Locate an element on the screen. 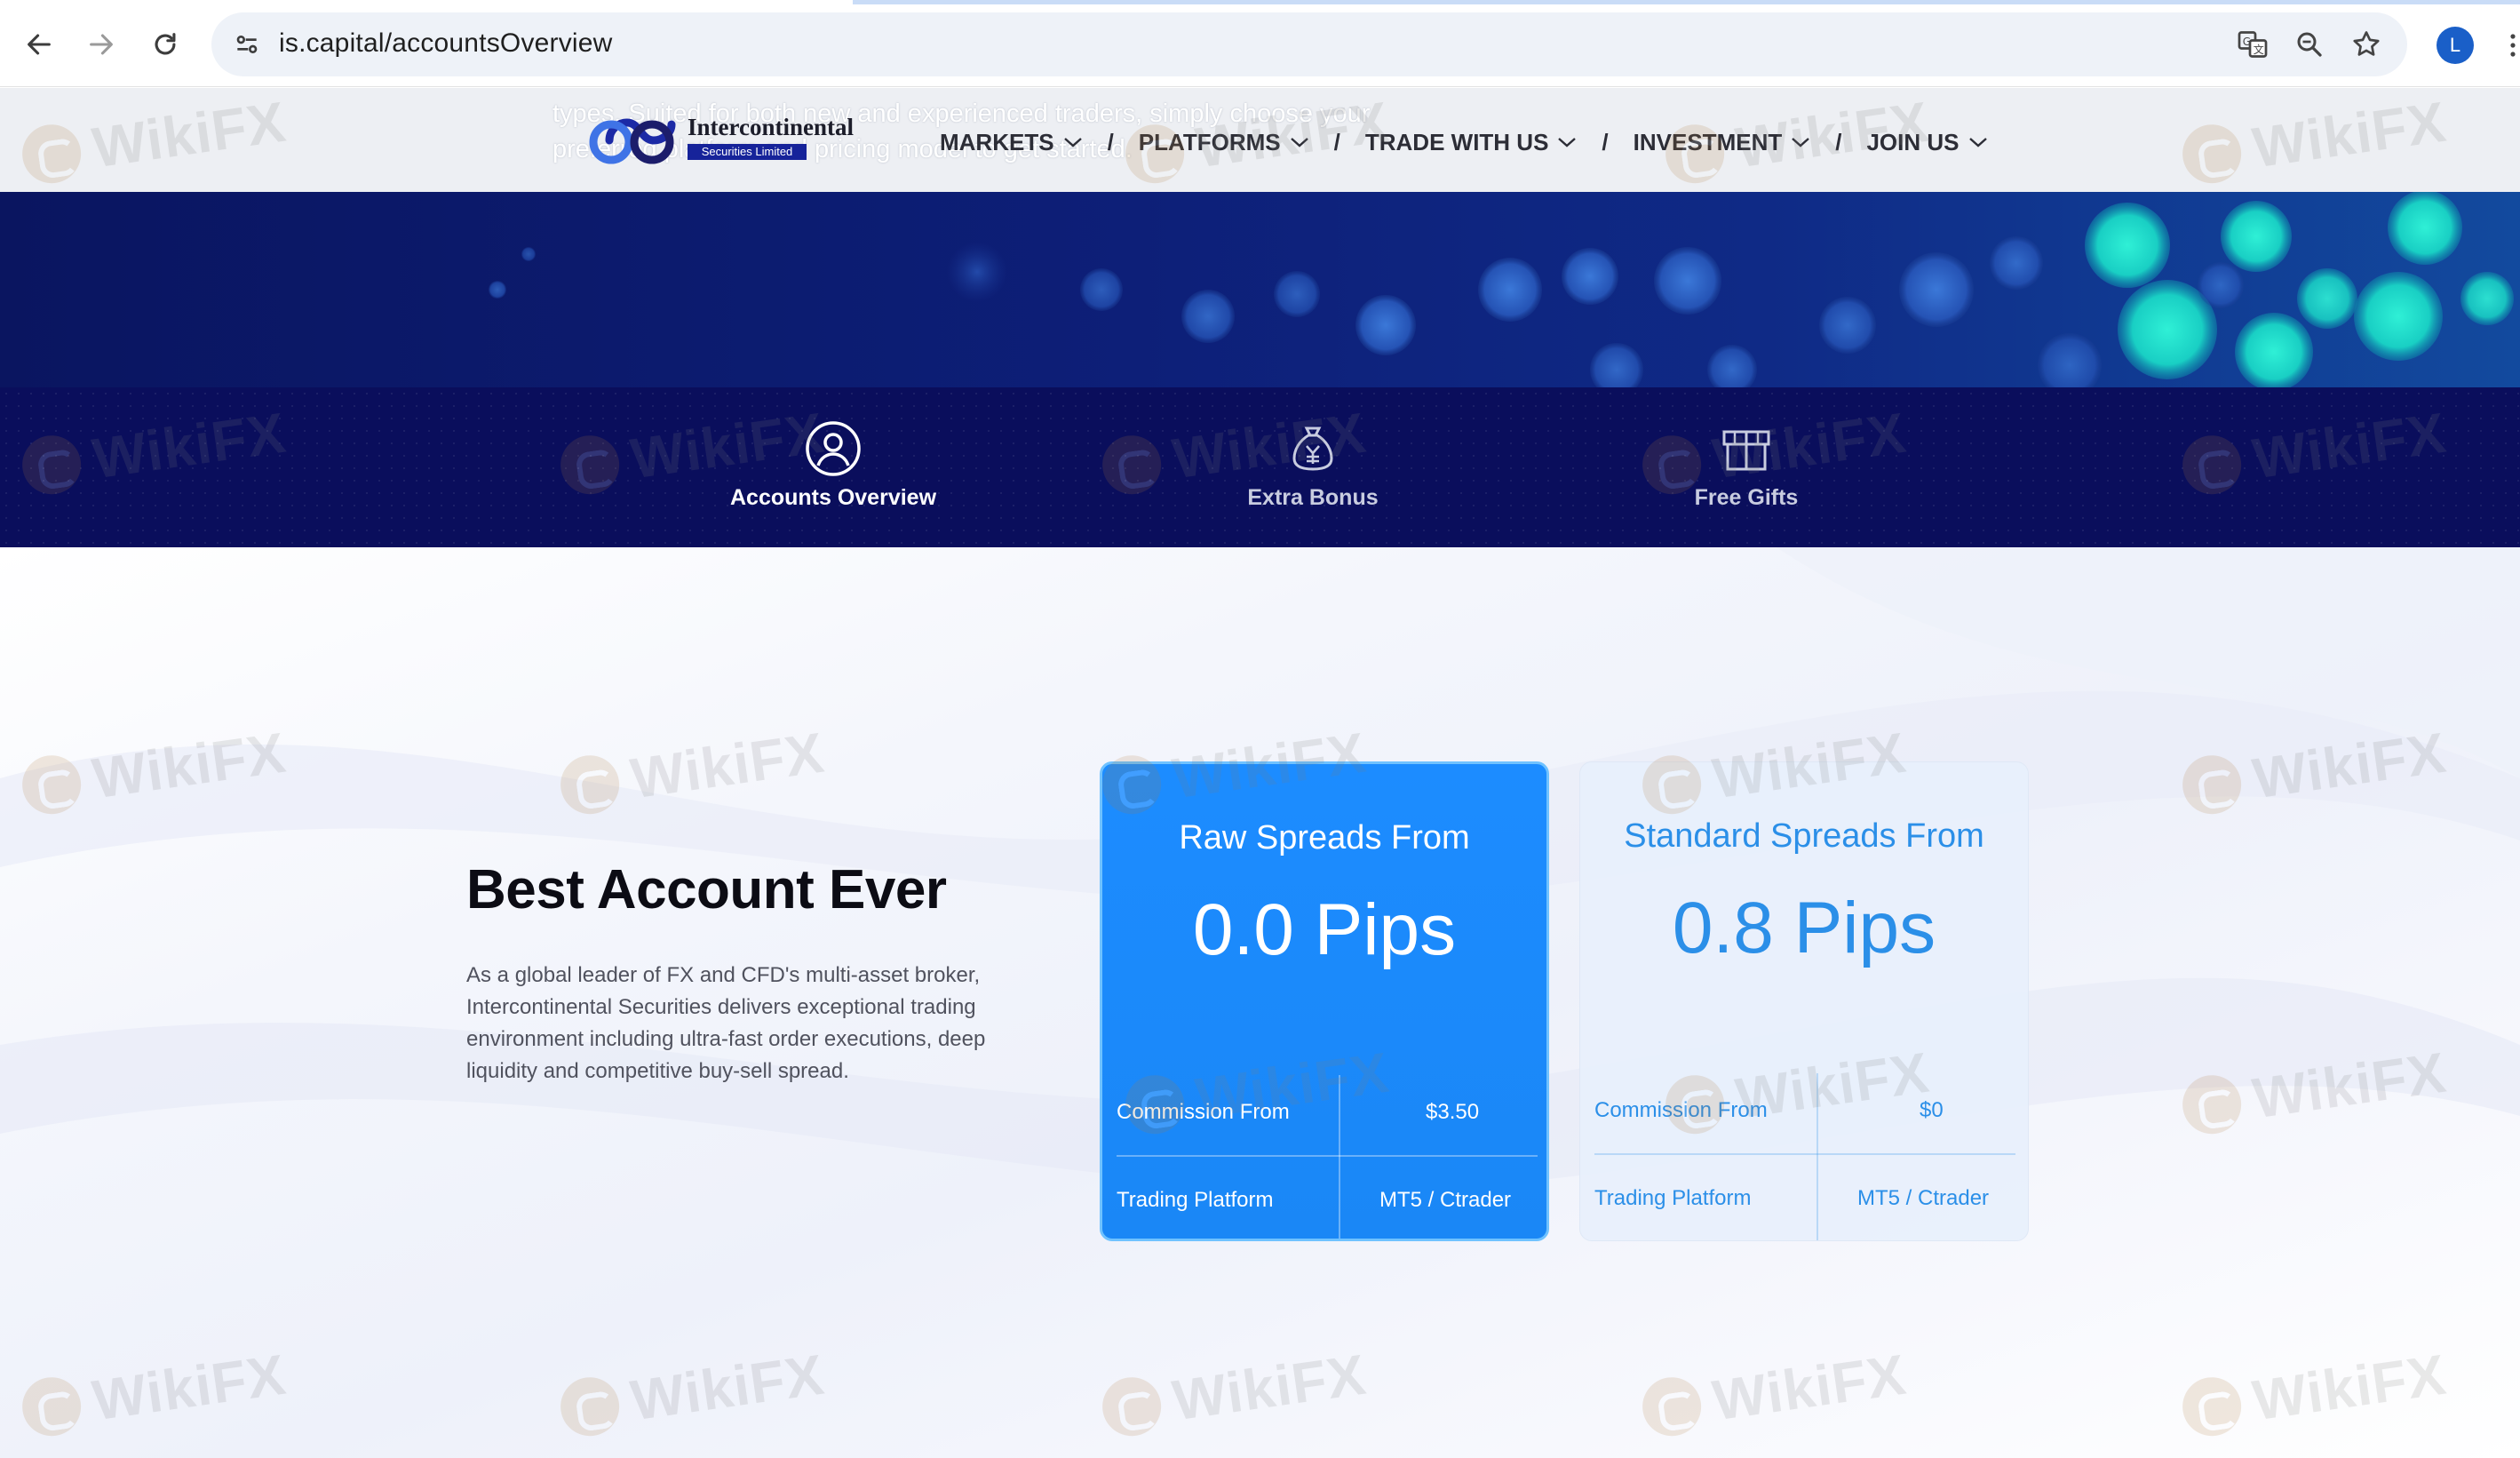 This screenshot has height=1458, width=2520. logo-wordmark: Intercontinental is located at coordinates (771, 127).